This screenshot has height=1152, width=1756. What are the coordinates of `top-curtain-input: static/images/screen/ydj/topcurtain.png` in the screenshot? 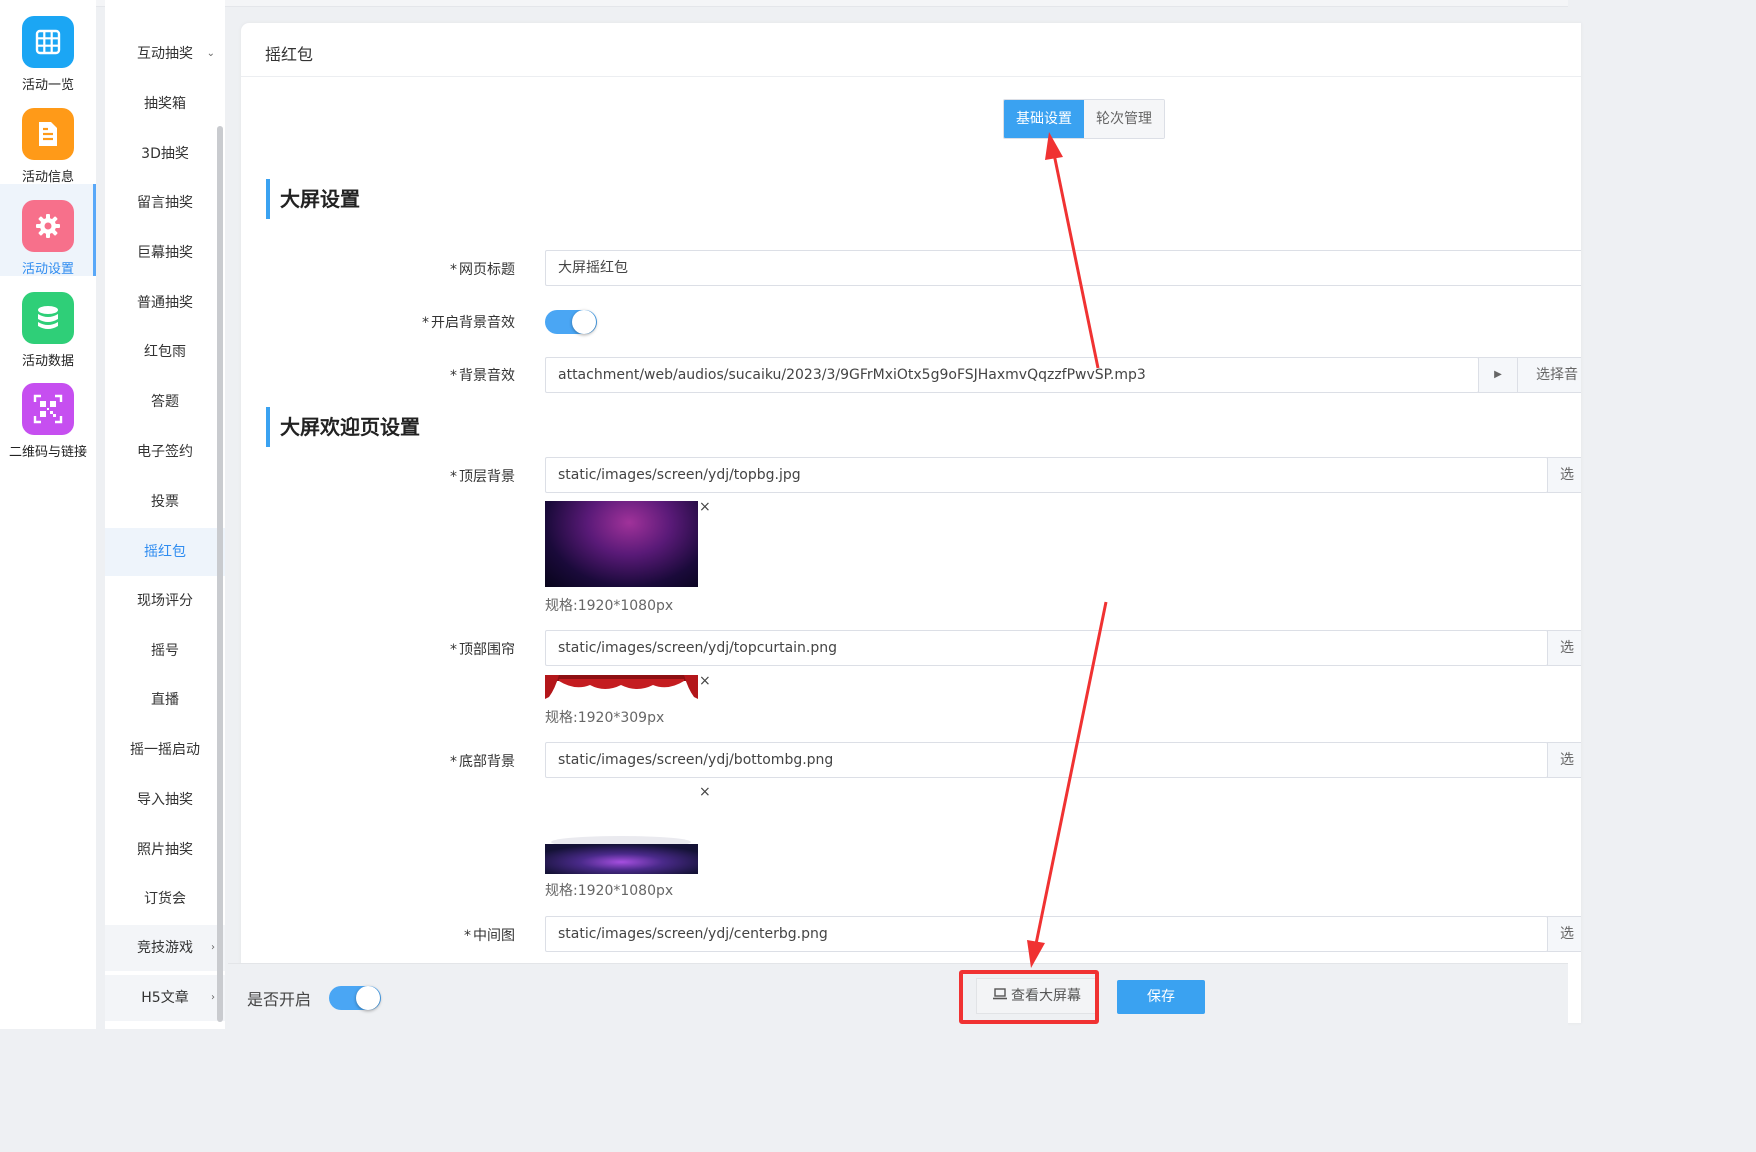 It's located at (1046, 648).